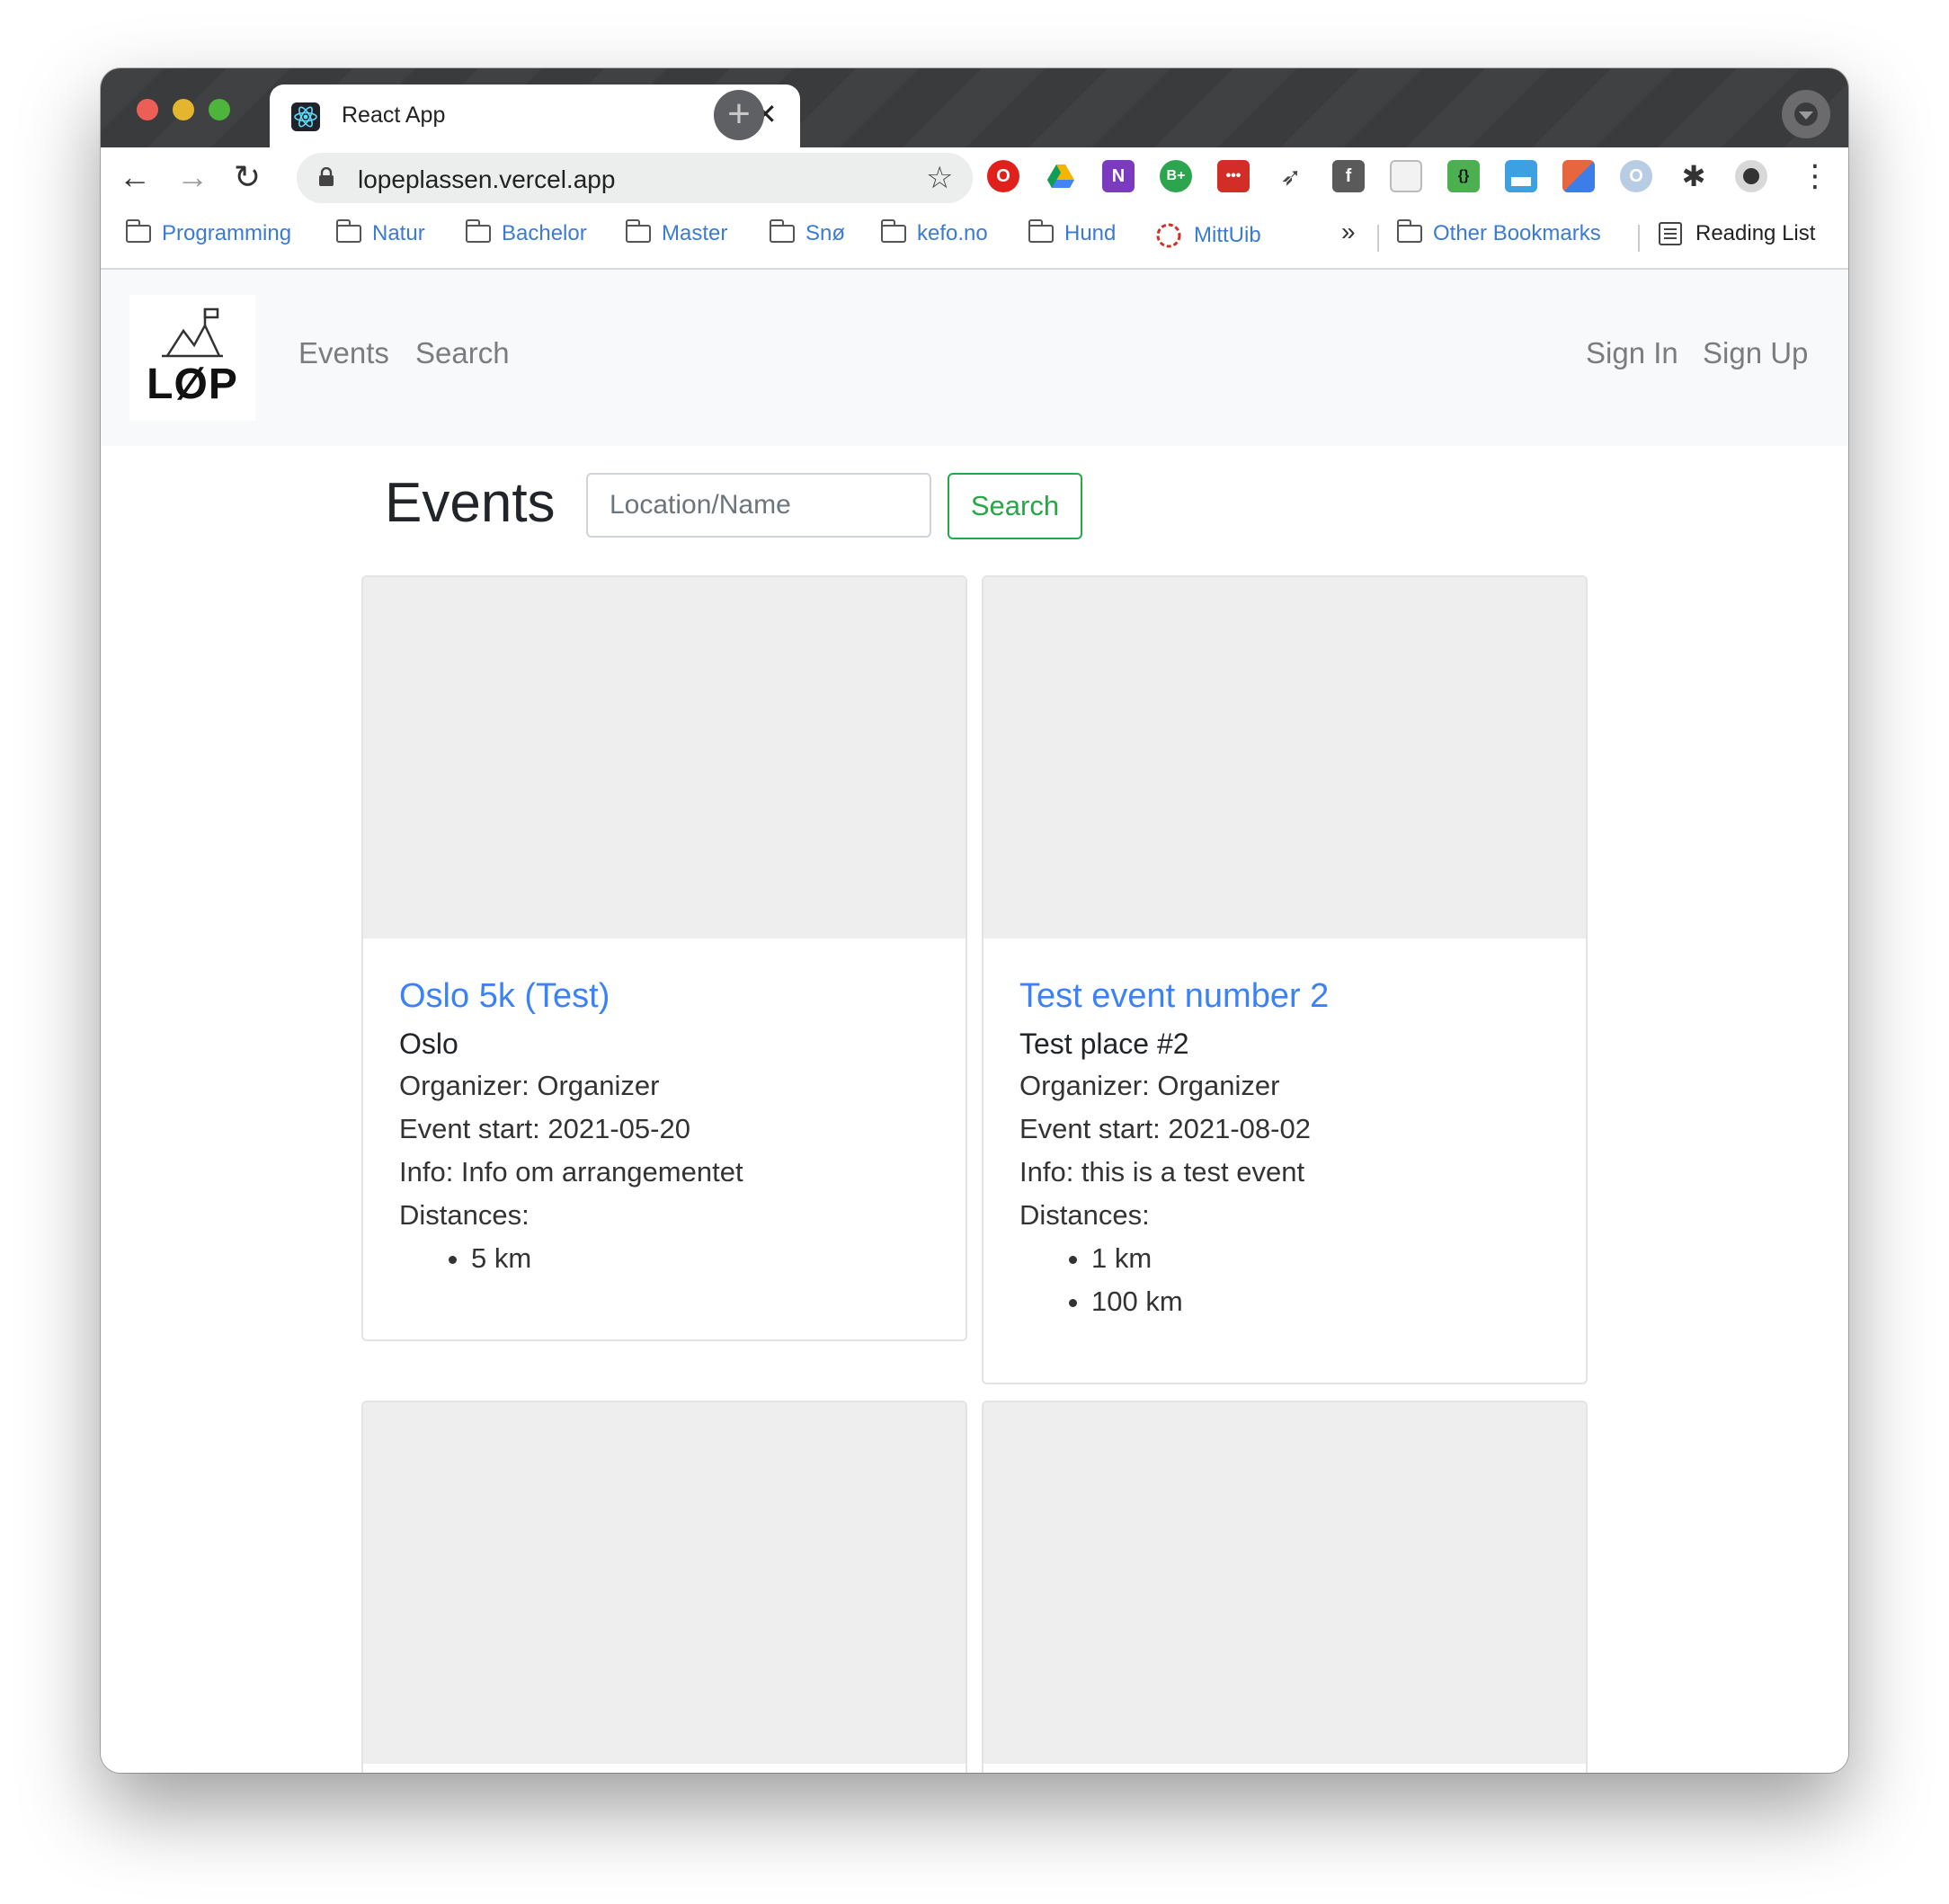  I want to click on tab-strip: React App ✕ +, so click(974, 107).